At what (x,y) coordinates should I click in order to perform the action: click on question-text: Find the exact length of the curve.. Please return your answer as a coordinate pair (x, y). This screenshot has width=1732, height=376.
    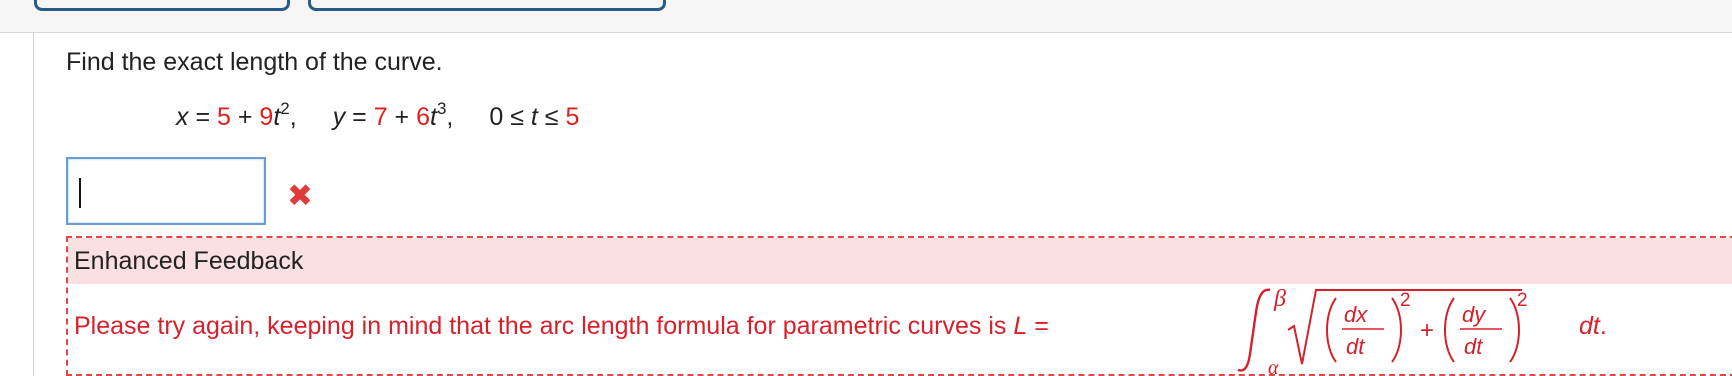
    Looking at the image, I should click on (254, 62).